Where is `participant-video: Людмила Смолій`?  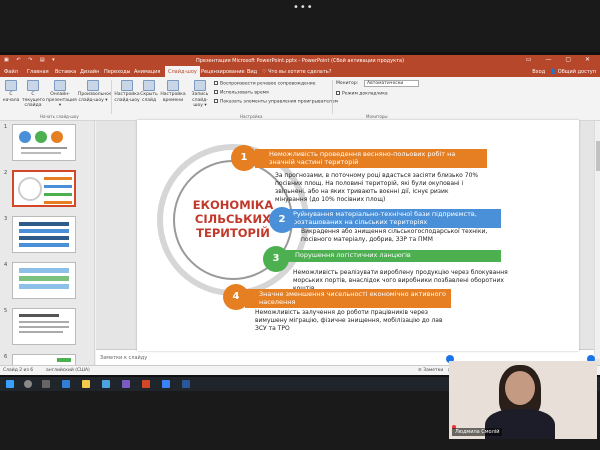 participant-video: Людмила Смолій is located at coordinates (523, 400).